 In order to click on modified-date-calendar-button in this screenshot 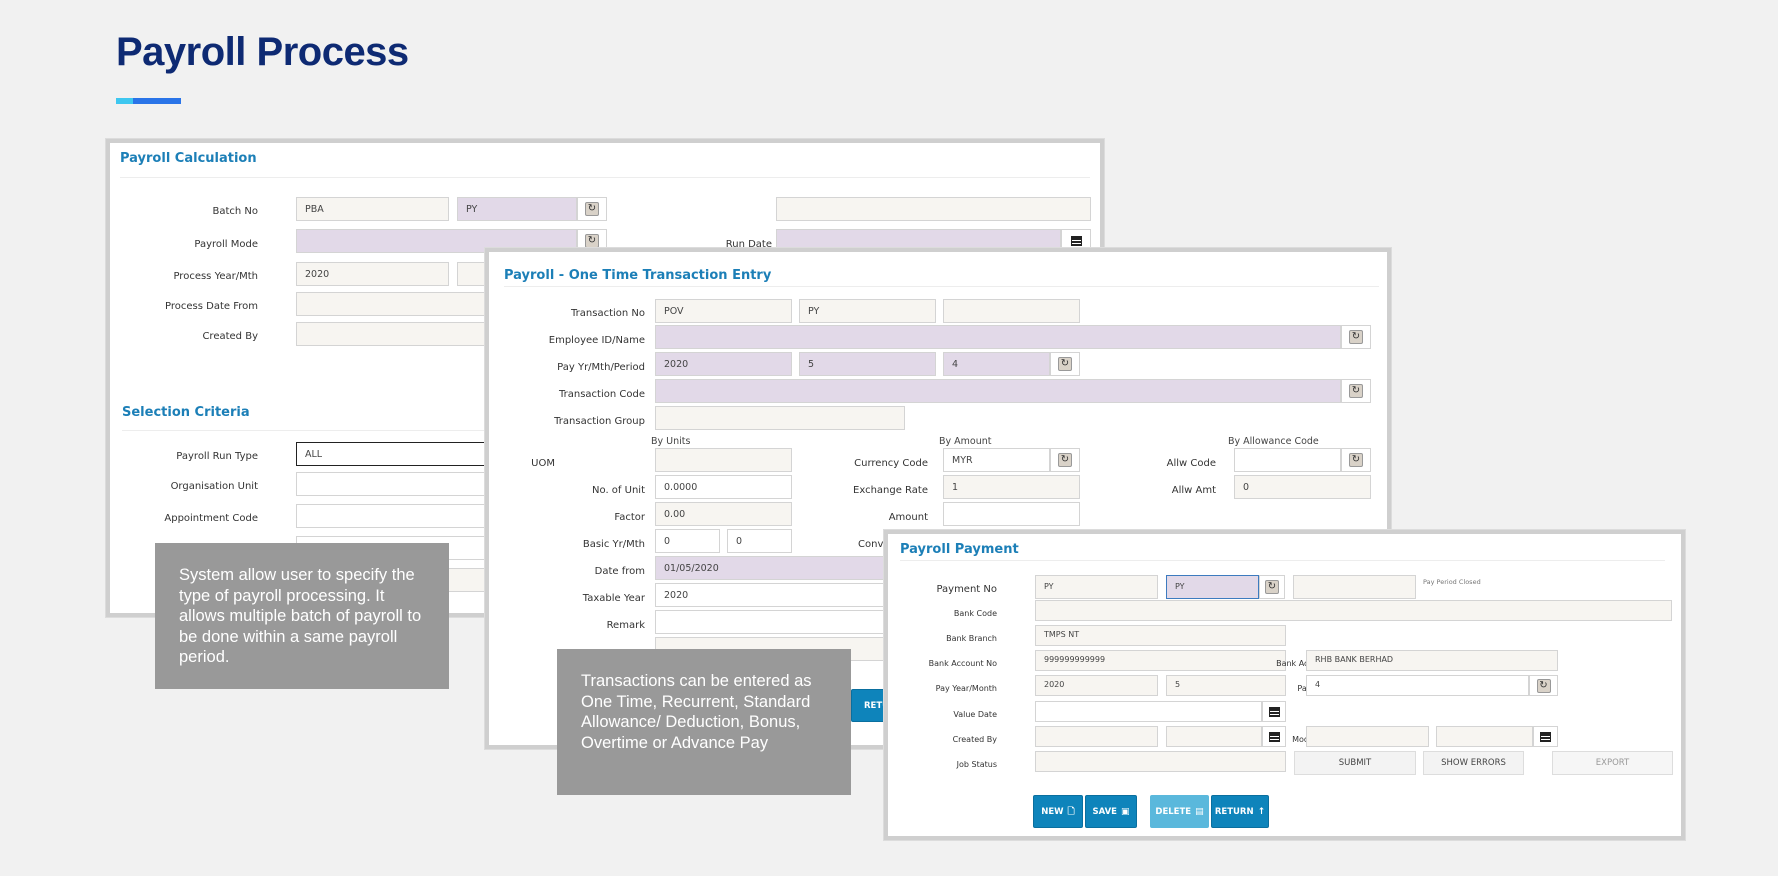, I will do `click(1545, 736)`.